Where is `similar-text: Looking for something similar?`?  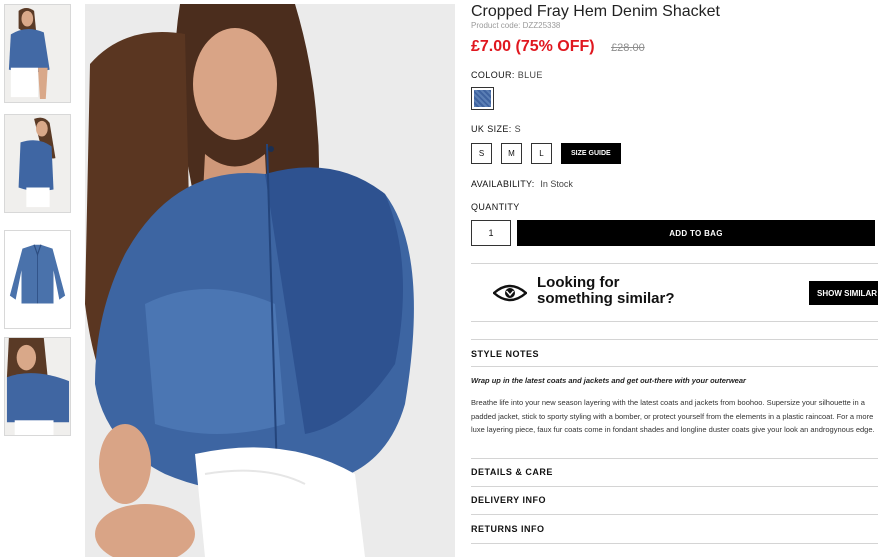
similar-text: Looking for something similar? is located at coordinates (606, 291).